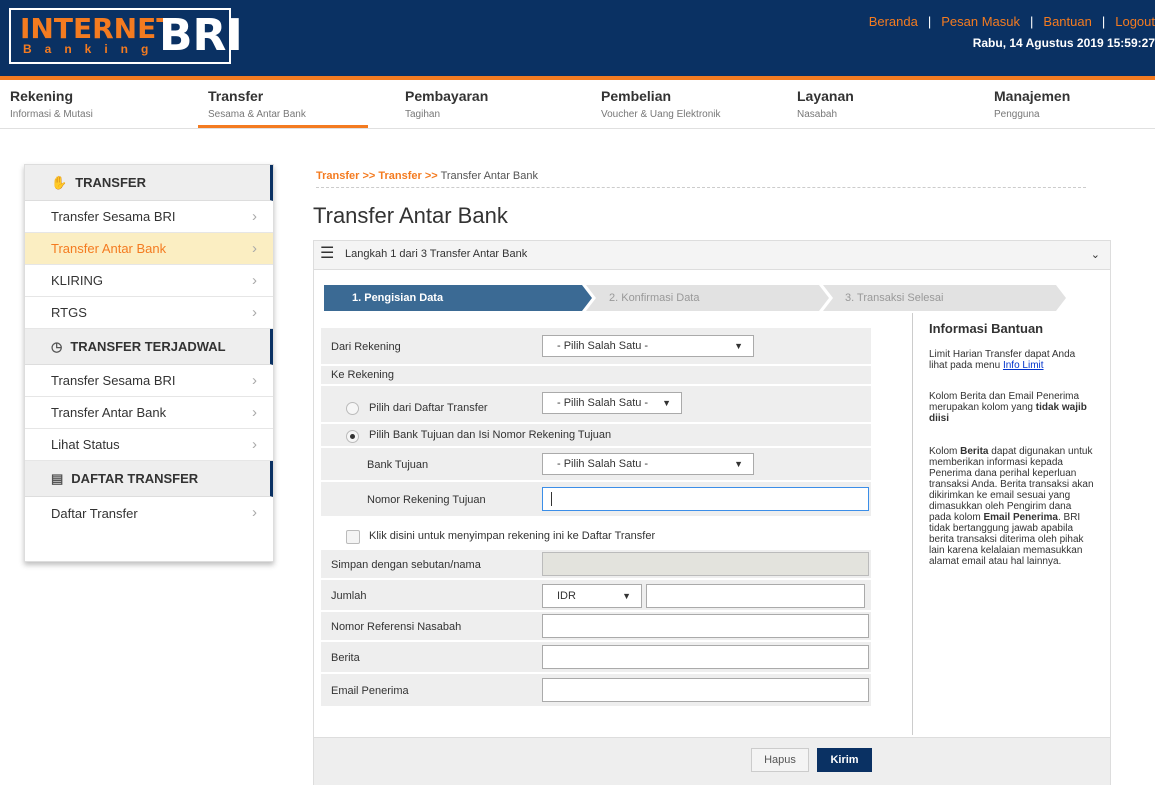 This screenshot has height=785, width=1155. Describe the element at coordinates (51, 104) in the screenshot. I see `menu-rekening: Rekening Informasi & Mutasi` at that location.